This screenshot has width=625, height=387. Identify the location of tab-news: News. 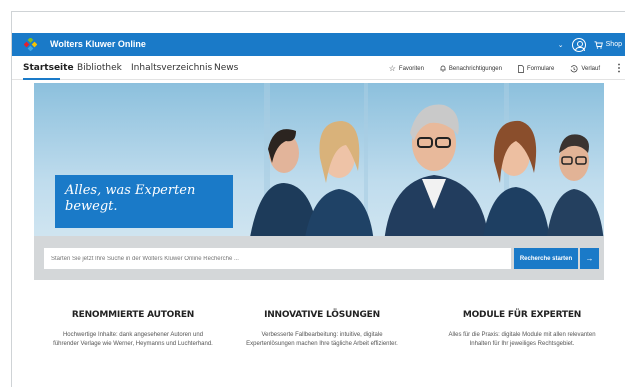
(226, 68).